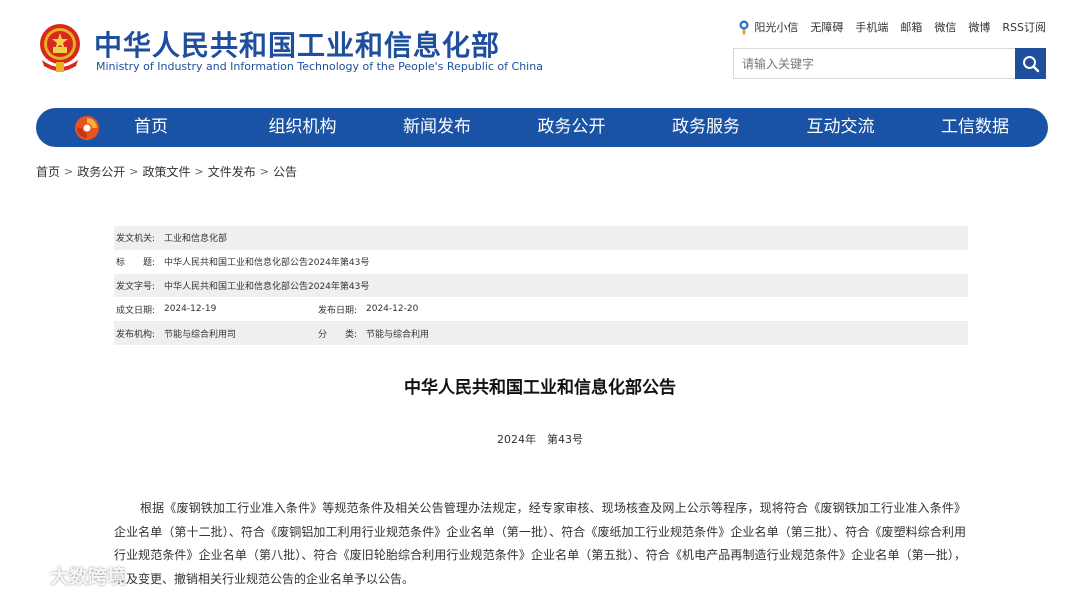 The width and height of the screenshot is (1080, 598). I want to click on info-row-docno: 发文字号: 中华人民共和国工业和信息化部公告2024年第43号, so click(541, 285).